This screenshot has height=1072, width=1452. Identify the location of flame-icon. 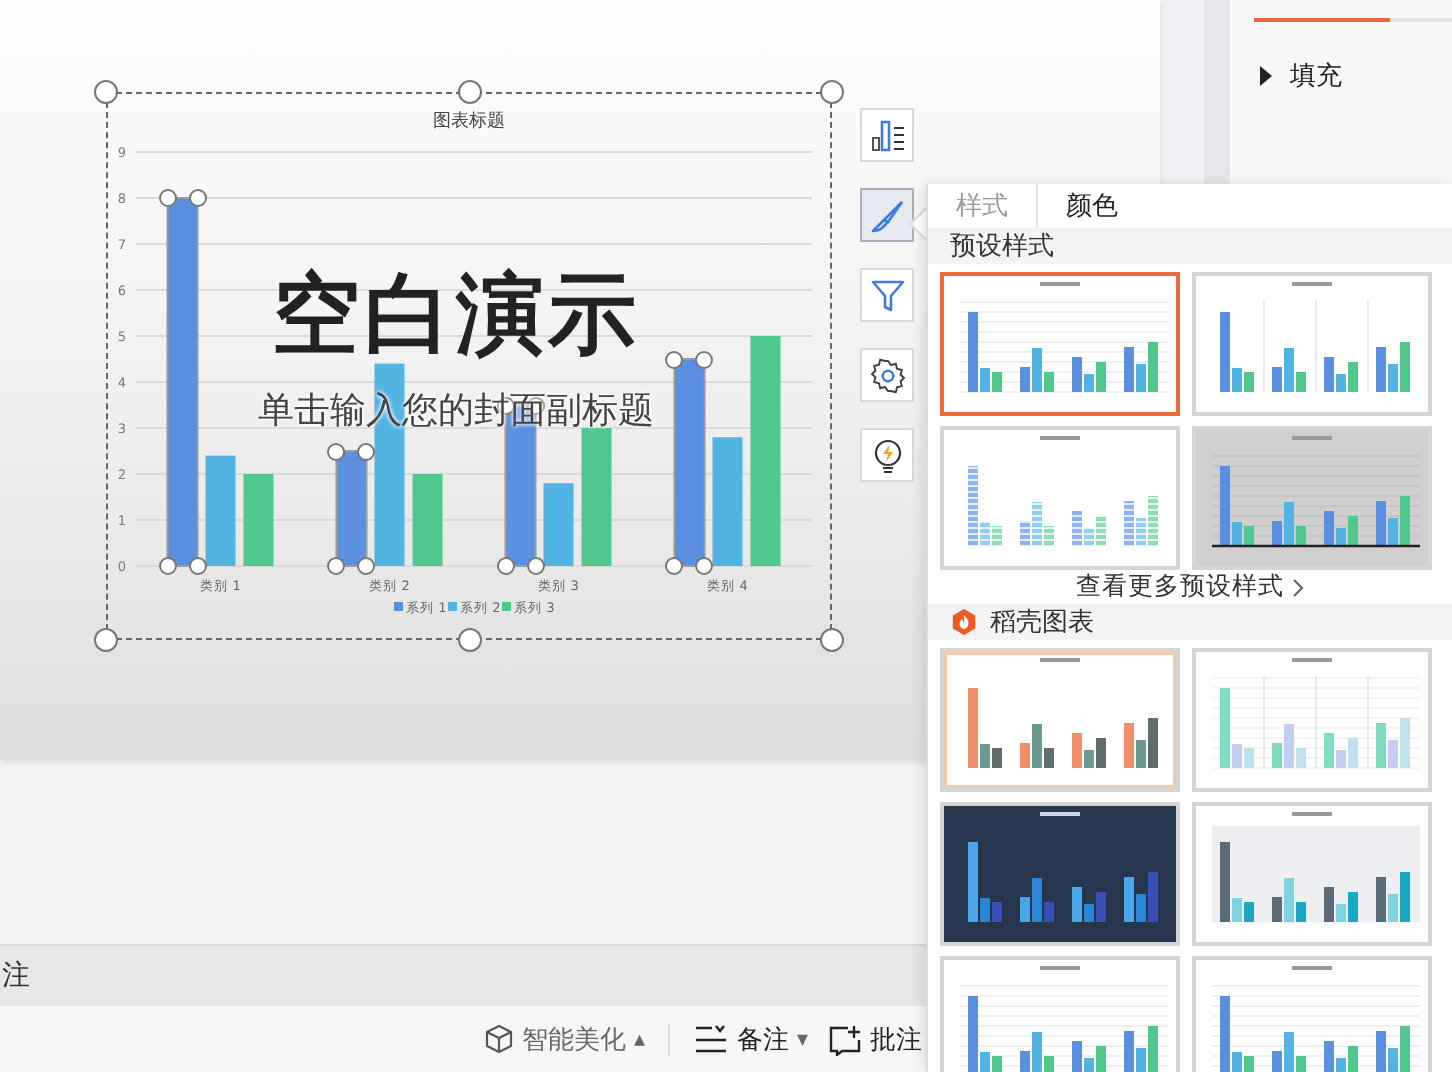
(964, 622).